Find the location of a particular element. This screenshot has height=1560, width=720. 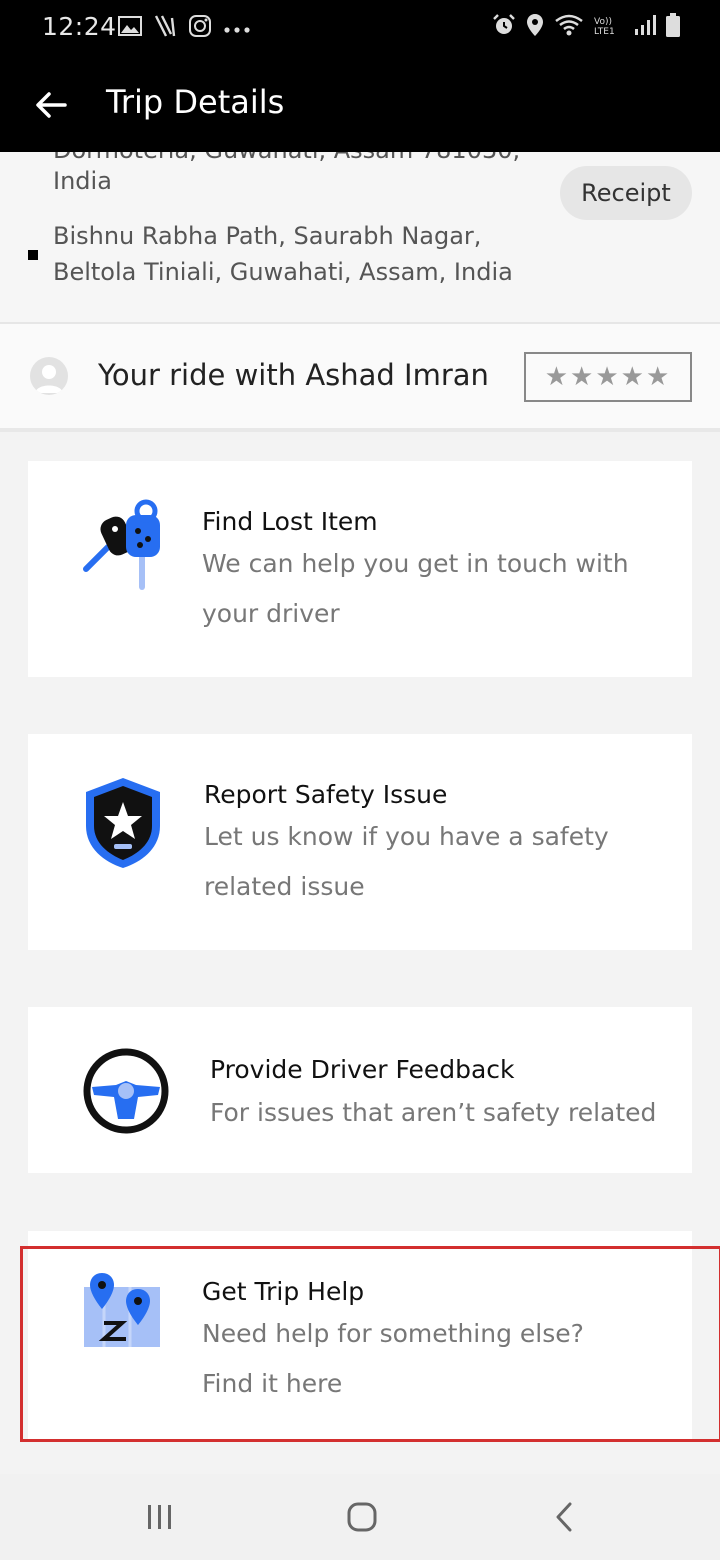

home-icon is located at coordinates (362, 1517).